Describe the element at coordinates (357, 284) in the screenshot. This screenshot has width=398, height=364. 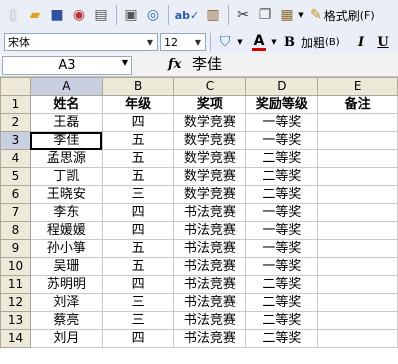
I see `cell-e11` at that location.